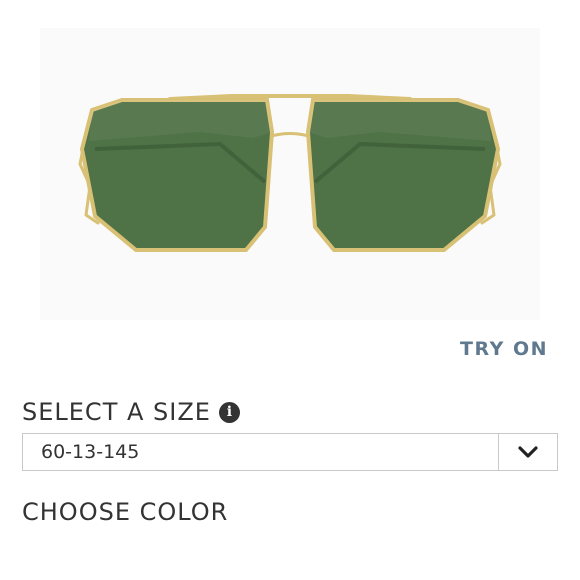  I want to click on size-dropdown: 60-13-145, so click(290, 452).